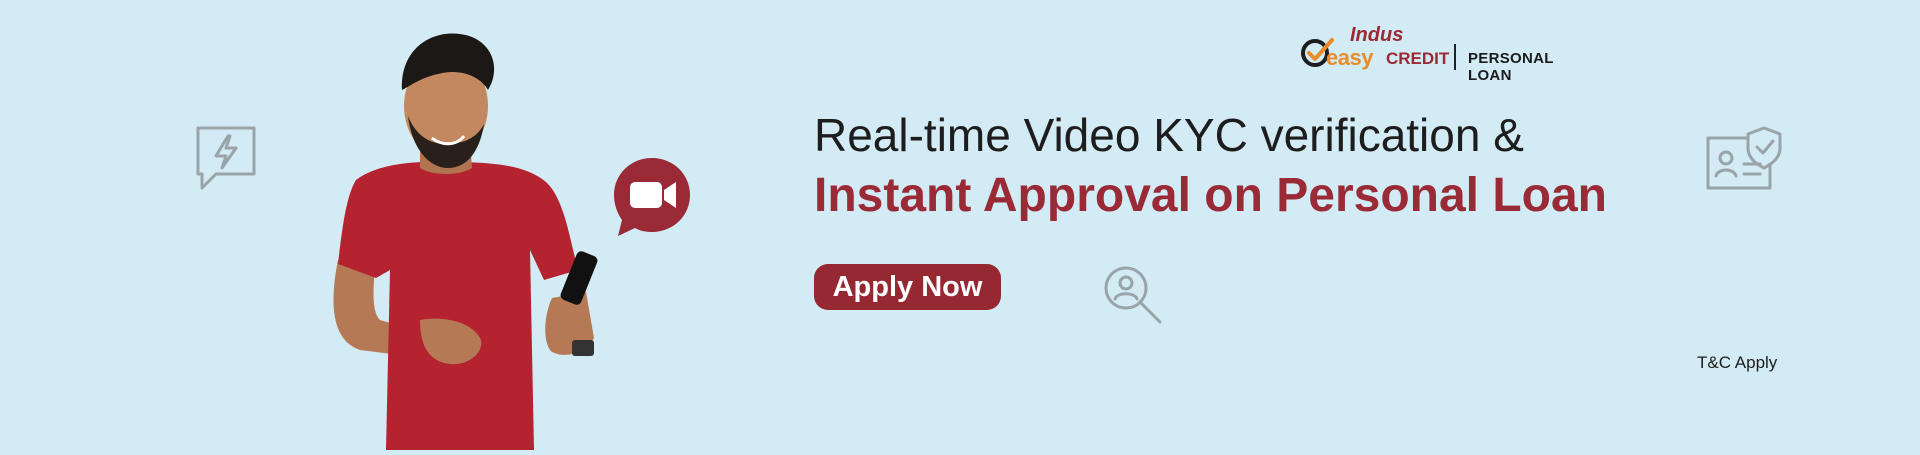 This screenshot has width=1920, height=455. I want to click on terms-disclaimer: T&C Apply, so click(1737, 362).